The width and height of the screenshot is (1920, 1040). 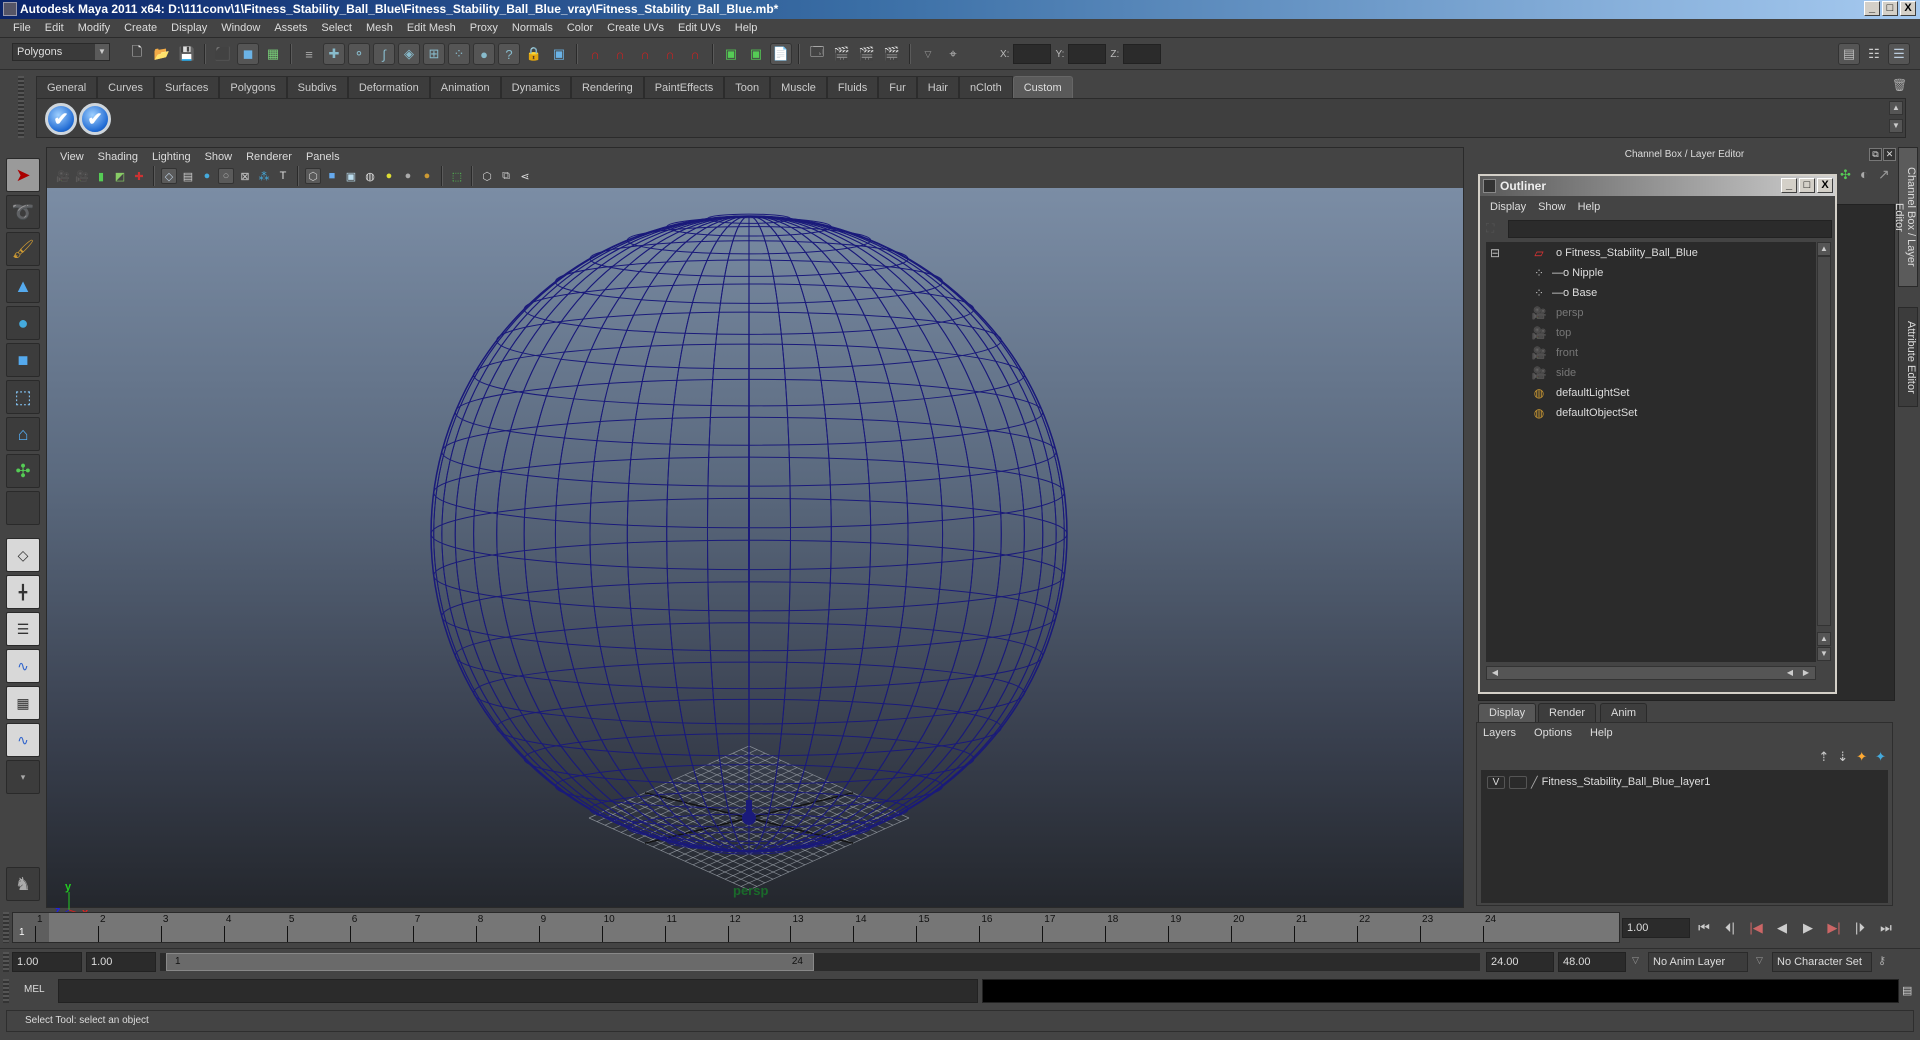 I want to click on menu-help: Help, so click(x=746, y=28).